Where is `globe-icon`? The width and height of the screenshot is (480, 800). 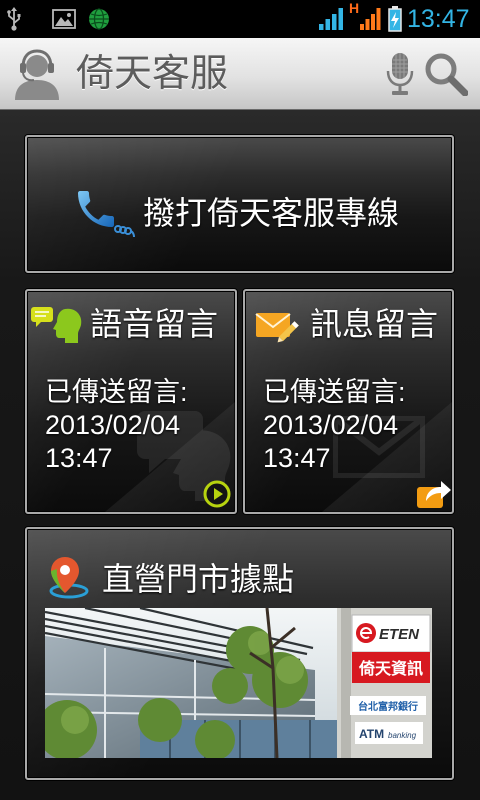
globe-icon is located at coordinates (99, 19).